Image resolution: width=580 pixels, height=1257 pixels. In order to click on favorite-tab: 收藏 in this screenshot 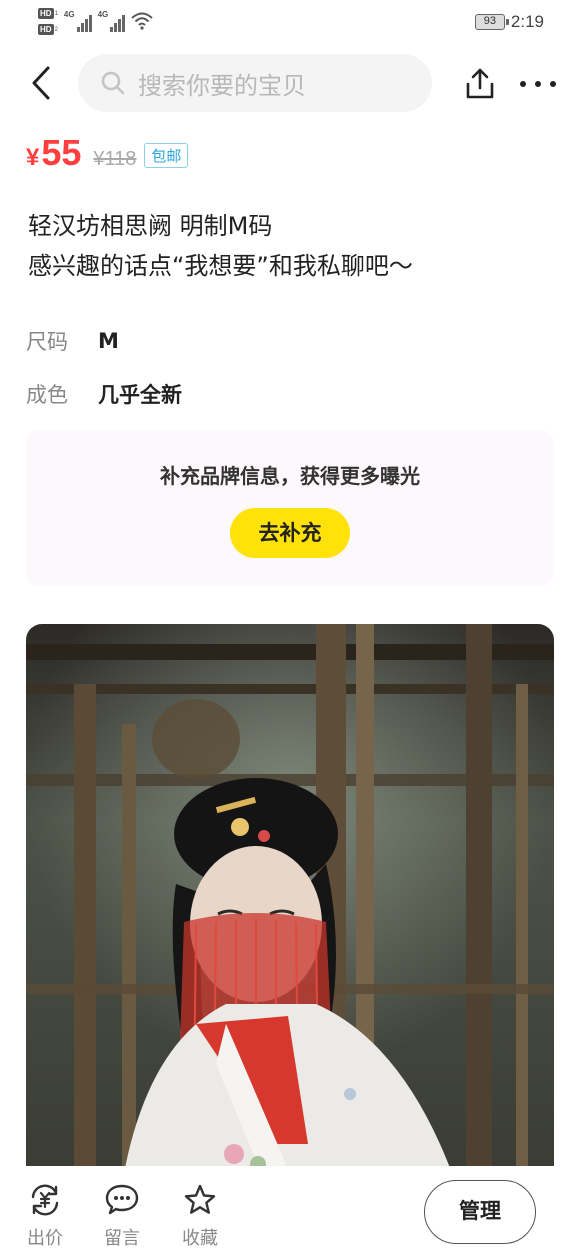, I will do `click(200, 1216)`.